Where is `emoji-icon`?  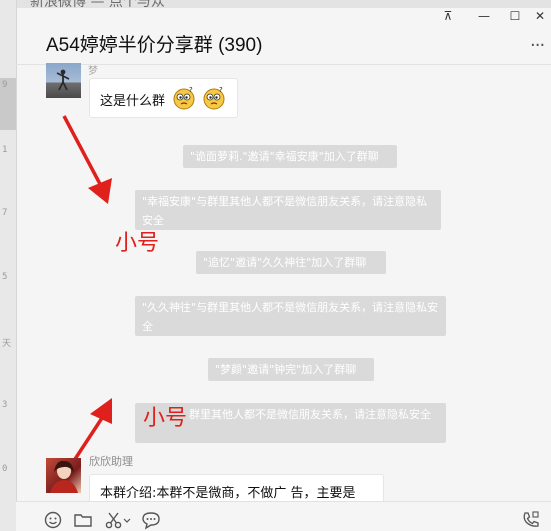
emoji-icon is located at coordinates (53, 520).